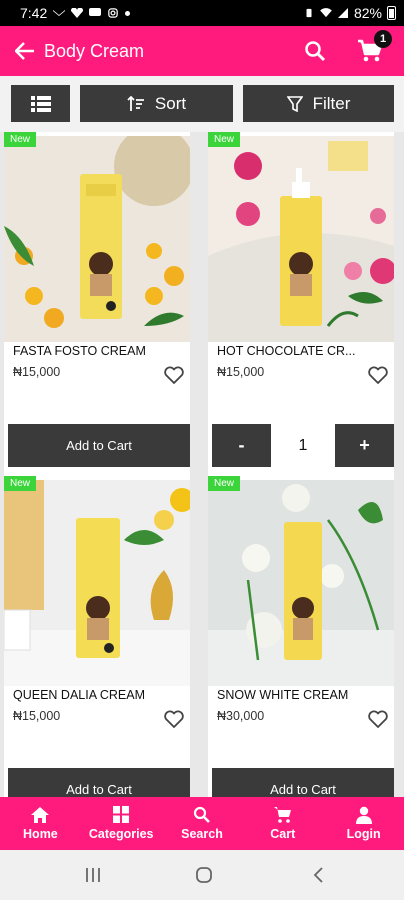  Describe the element at coordinates (363, 815) in the screenshot. I see `person-icon` at that location.